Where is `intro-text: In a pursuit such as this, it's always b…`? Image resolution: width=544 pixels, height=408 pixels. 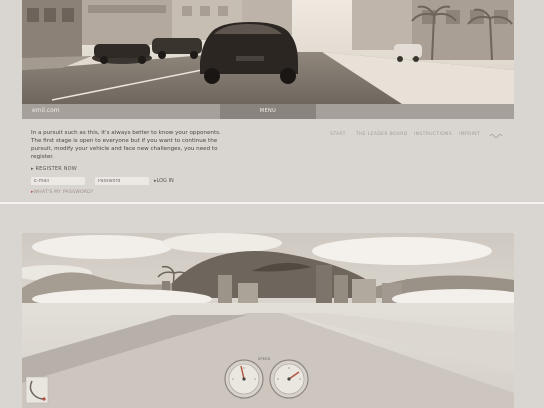
intro-text: In a pursuit such as this, it's always b… is located at coordinates (126, 145).